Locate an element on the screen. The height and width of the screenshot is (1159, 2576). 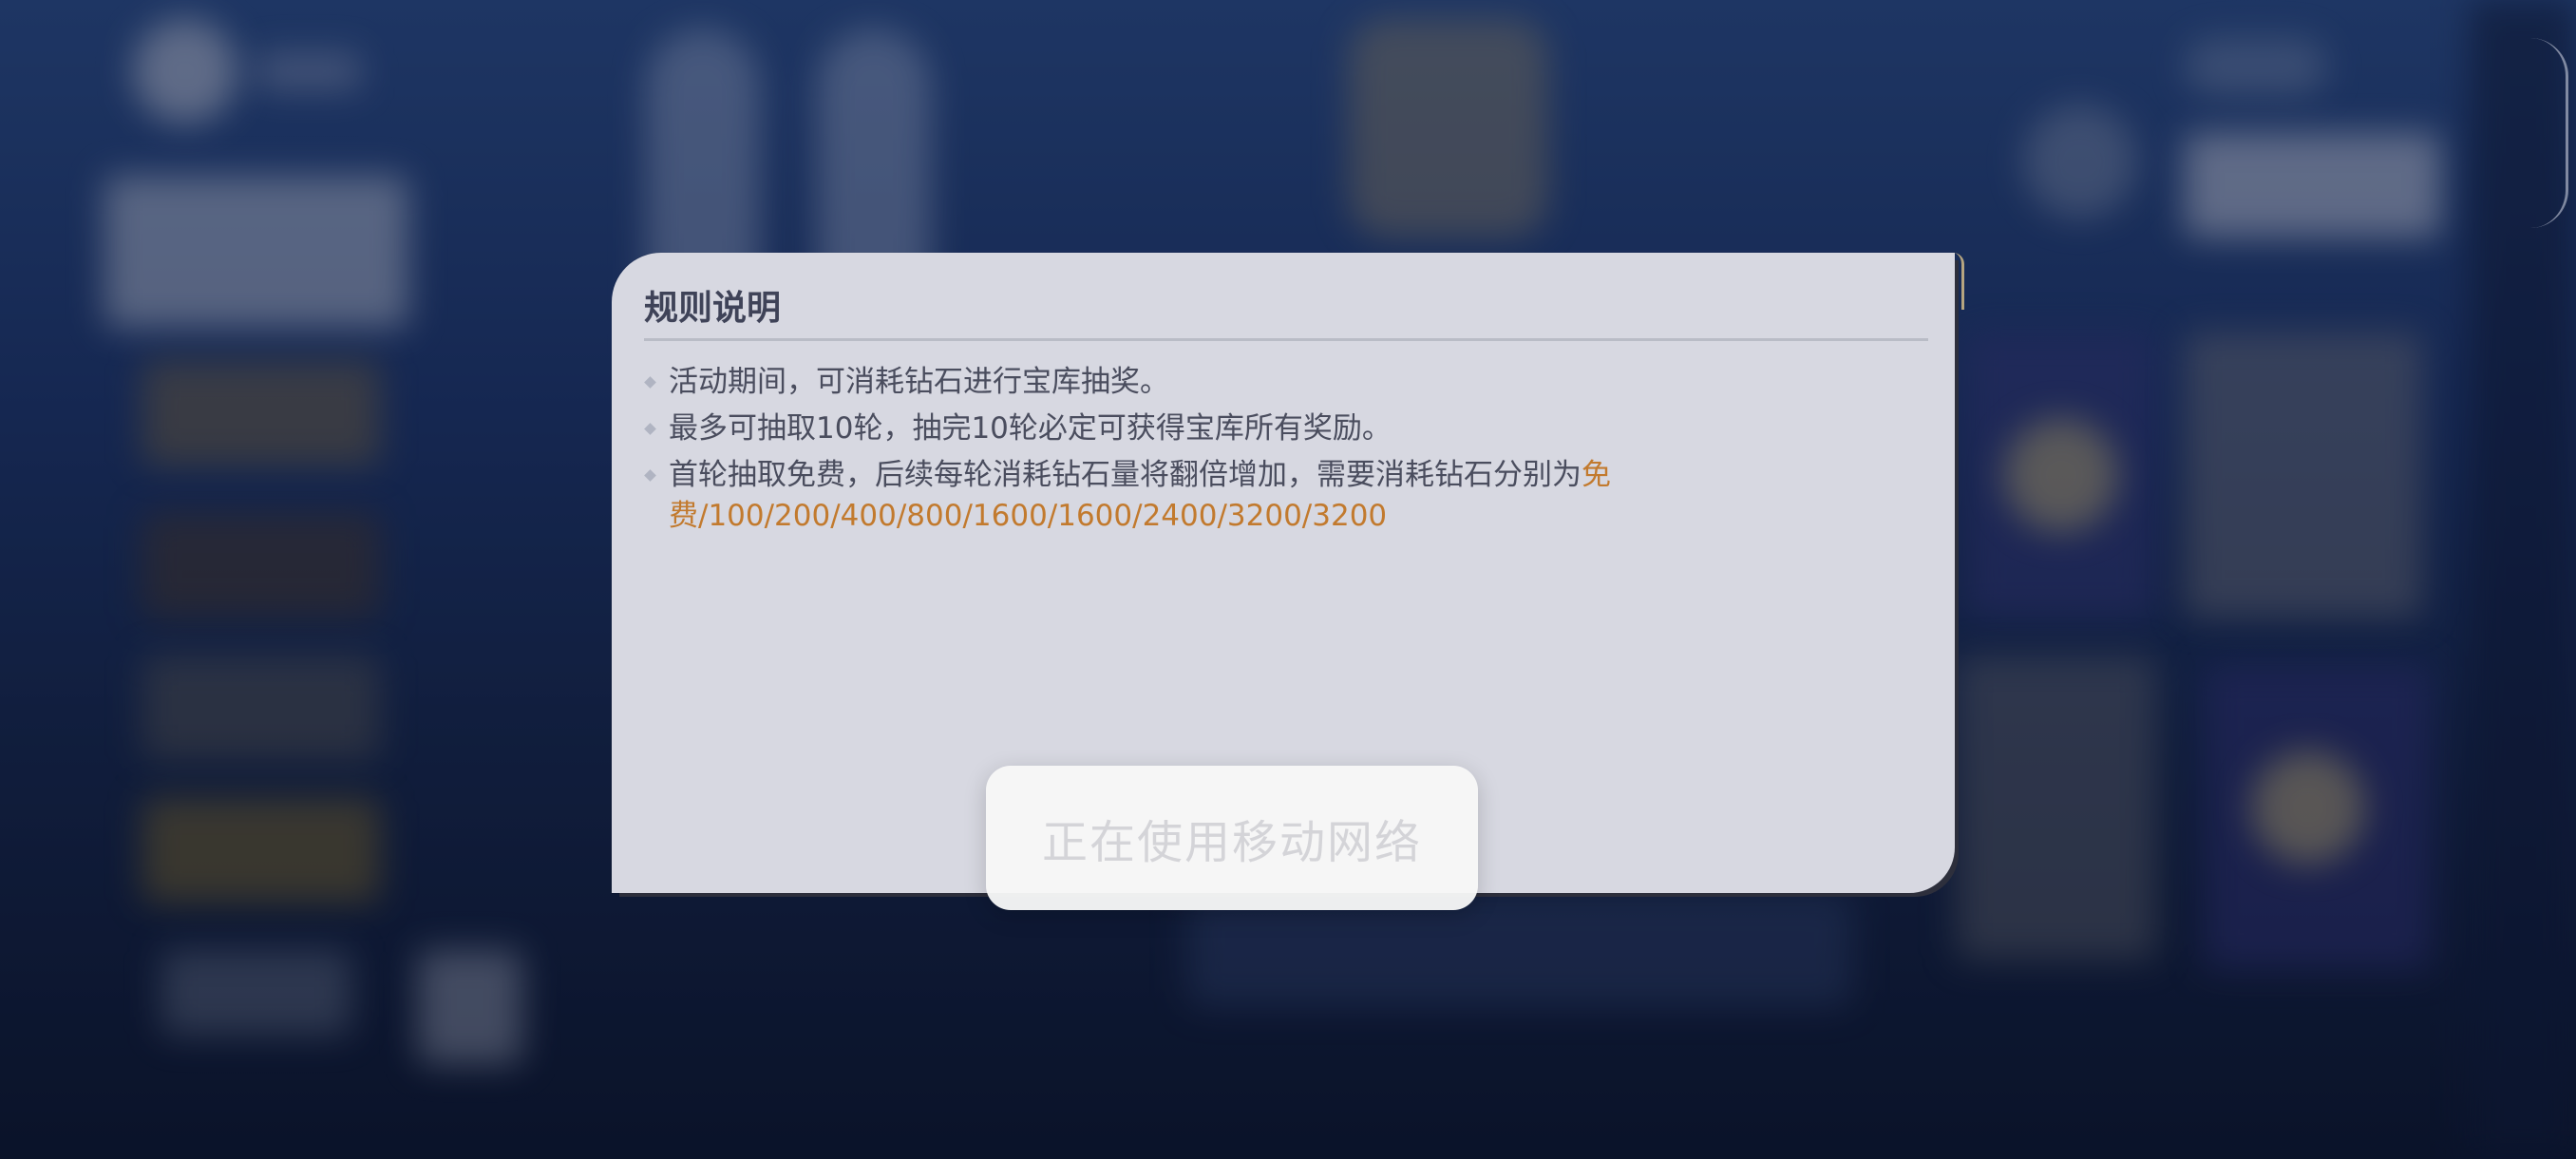
rule-item: 最多可抽取10轮，抽完10轮必定可获得宝库所有奖励。 is located at coordinates (1285, 428).